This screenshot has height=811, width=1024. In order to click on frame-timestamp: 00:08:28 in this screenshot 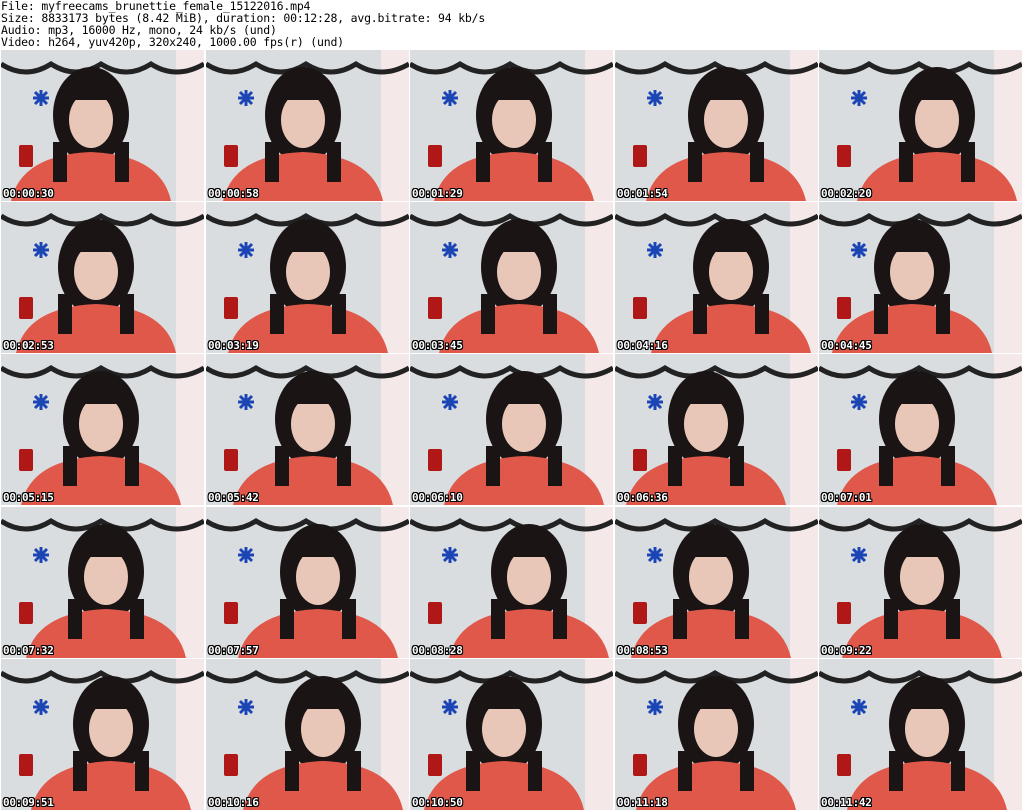, I will do `click(437, 650)`.